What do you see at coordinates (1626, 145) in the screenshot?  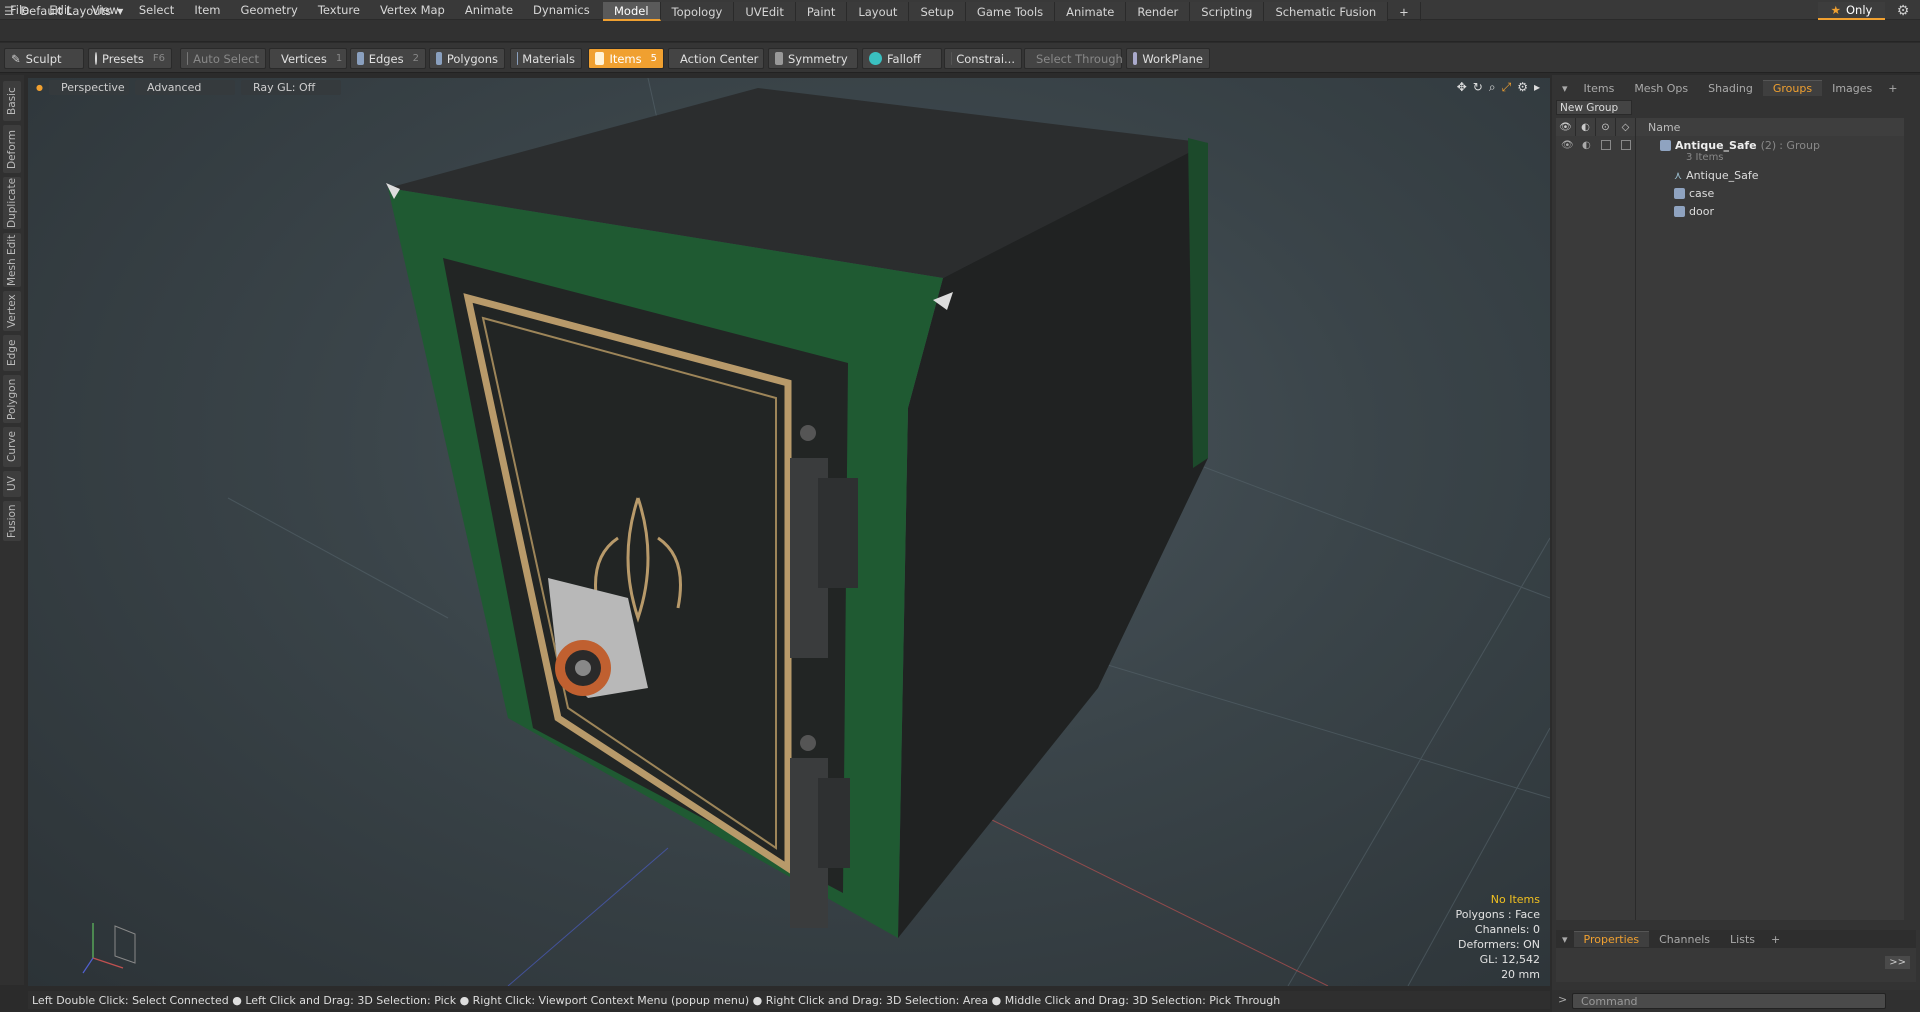 I see `select-checkbox` at bounding box center [1626, 145].